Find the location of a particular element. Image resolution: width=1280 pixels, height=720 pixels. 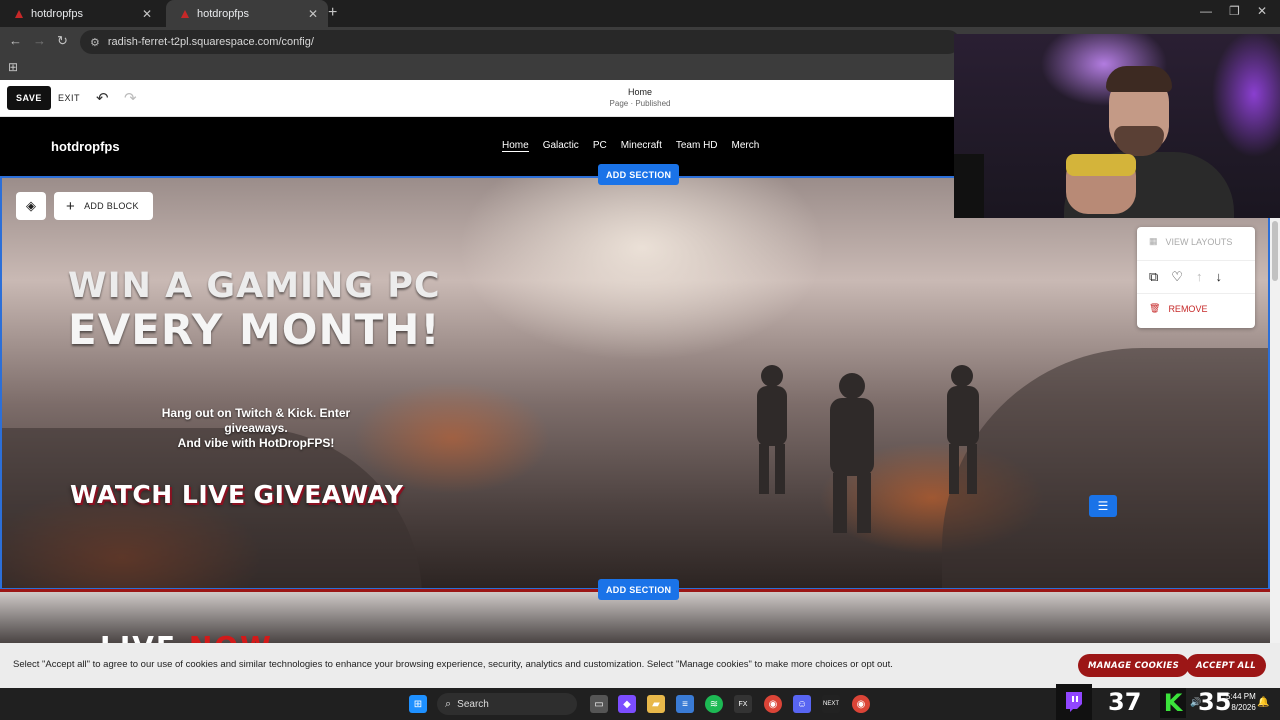

new-tab-button: + is located at coordinates (332, 13).